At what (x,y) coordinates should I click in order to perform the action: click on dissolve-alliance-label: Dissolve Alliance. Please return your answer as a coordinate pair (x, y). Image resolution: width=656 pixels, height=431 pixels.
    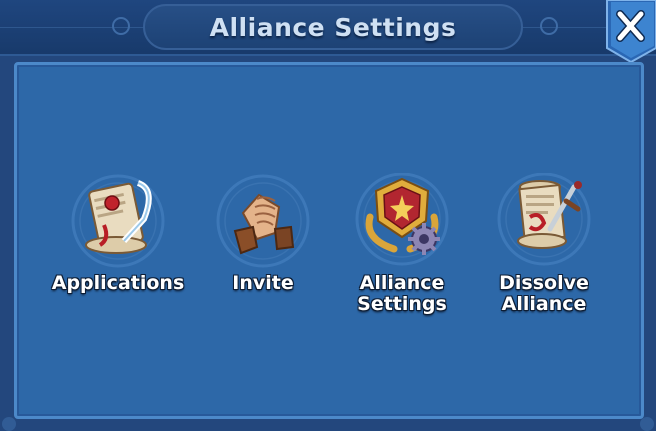
    Looking at the image, I should click on (544, 293).